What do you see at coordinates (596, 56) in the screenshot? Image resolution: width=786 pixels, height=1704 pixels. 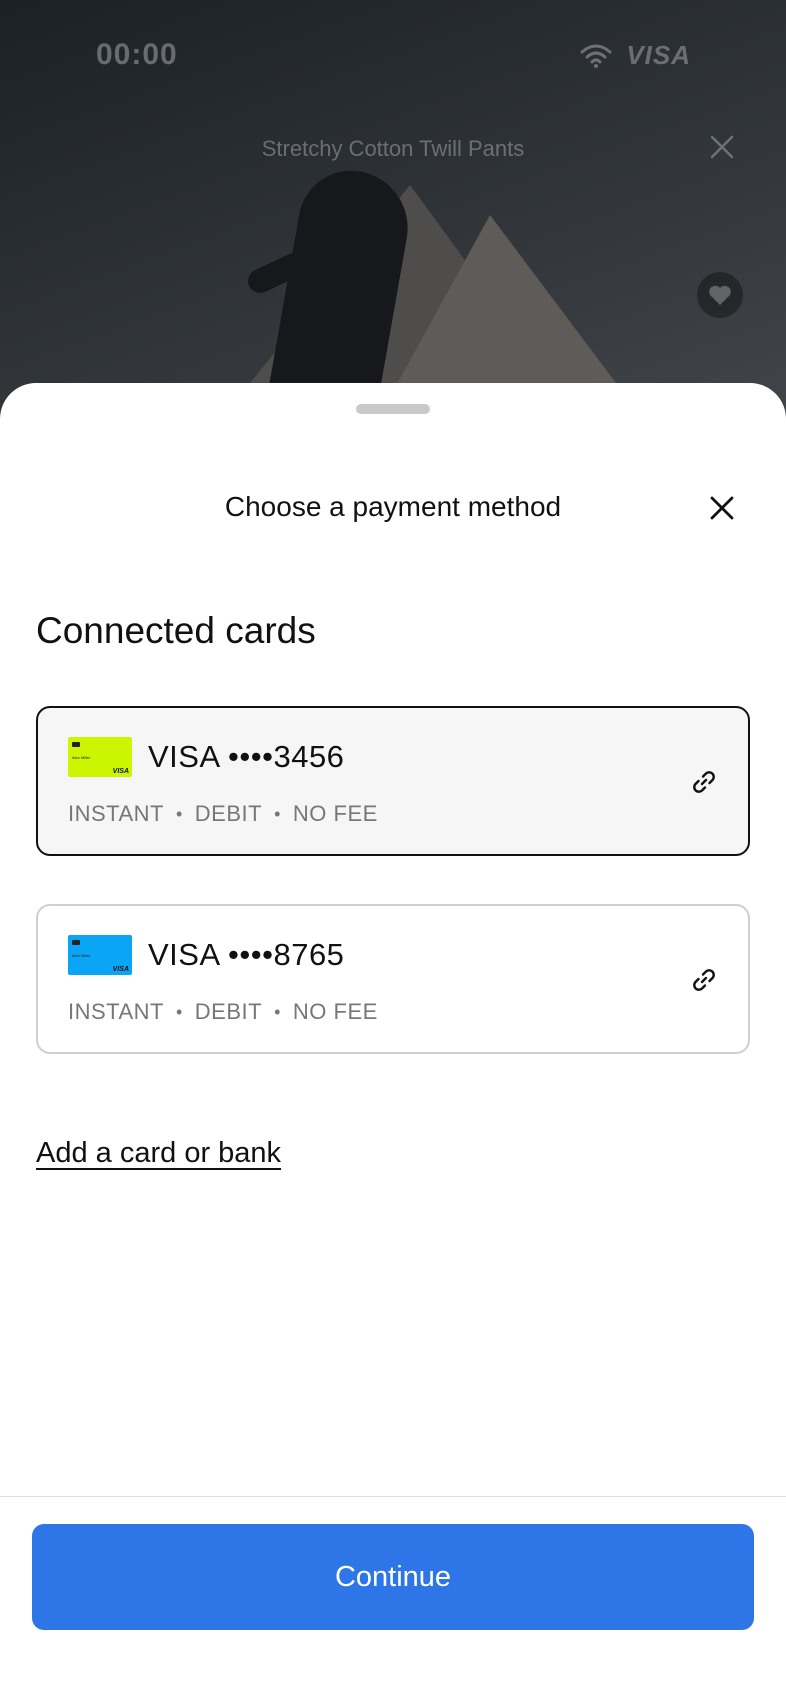 I see `wifi-icon` at bounding box center [596, 56].